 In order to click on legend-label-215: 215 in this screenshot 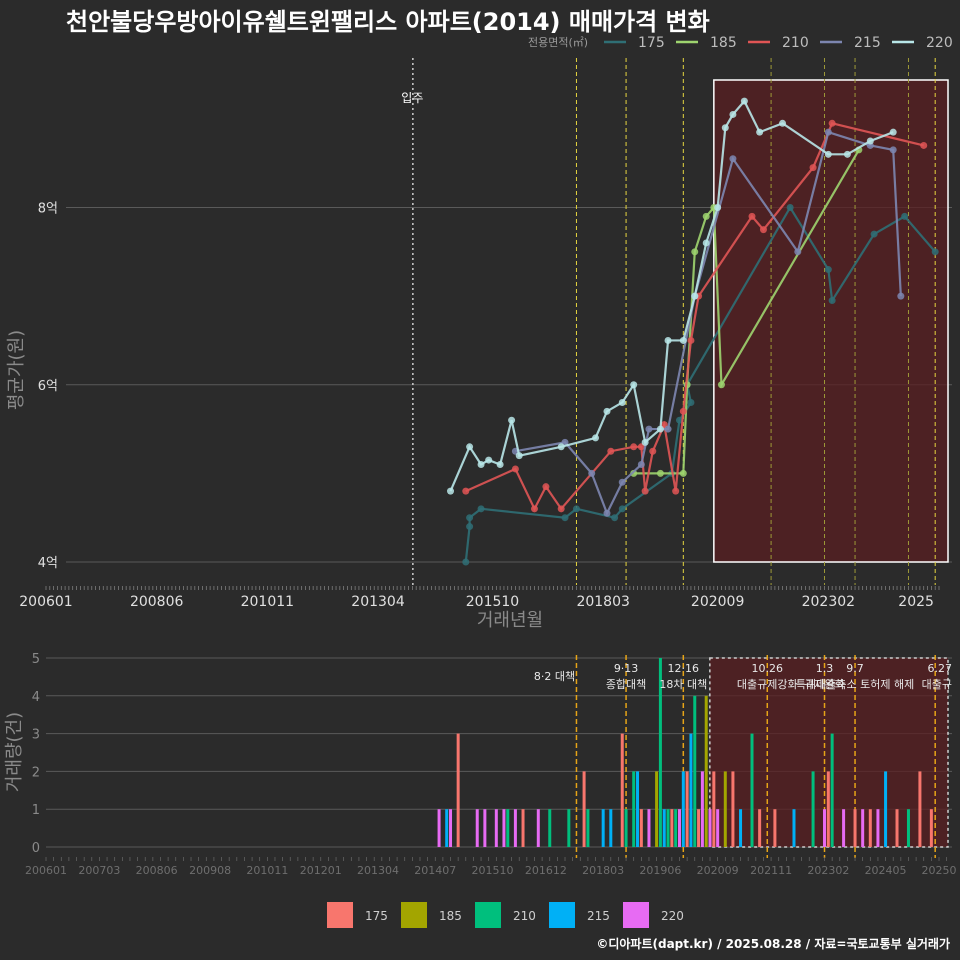, I will do `click(867, 43)`.